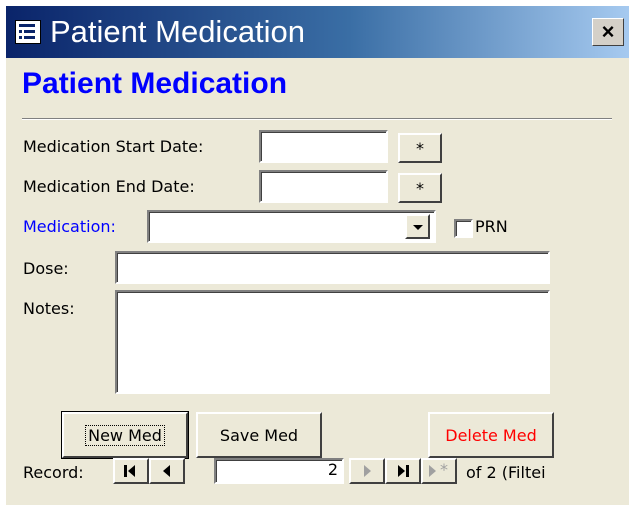 The height and width of the screenshot is (505, 629). I want to click on window-title: Patient Medication, so click(178, 31).